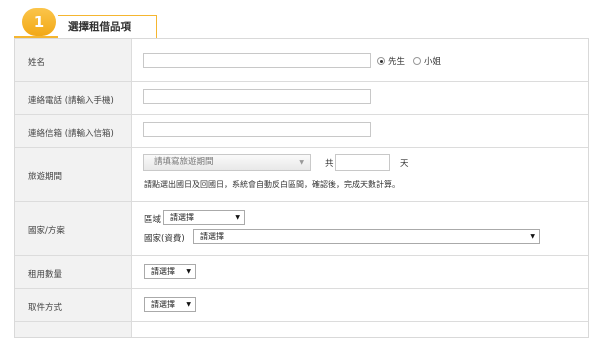  What do you see at coordinates (257, 96) in the screenshot?
I see `phone-input` at bounding box center [257, 96].